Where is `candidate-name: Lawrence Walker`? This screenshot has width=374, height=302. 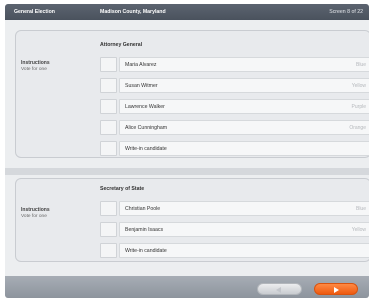
candidate-name: Lawrence Walker is located at coordinates (145, 107).